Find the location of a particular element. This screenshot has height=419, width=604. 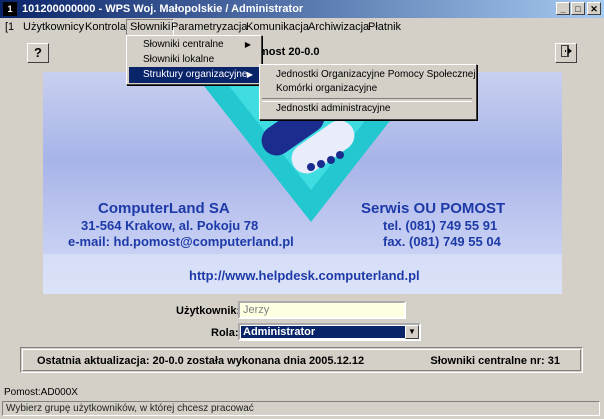

menu-item-label: Słowniki lokalne is located at coordinates (179, 59).